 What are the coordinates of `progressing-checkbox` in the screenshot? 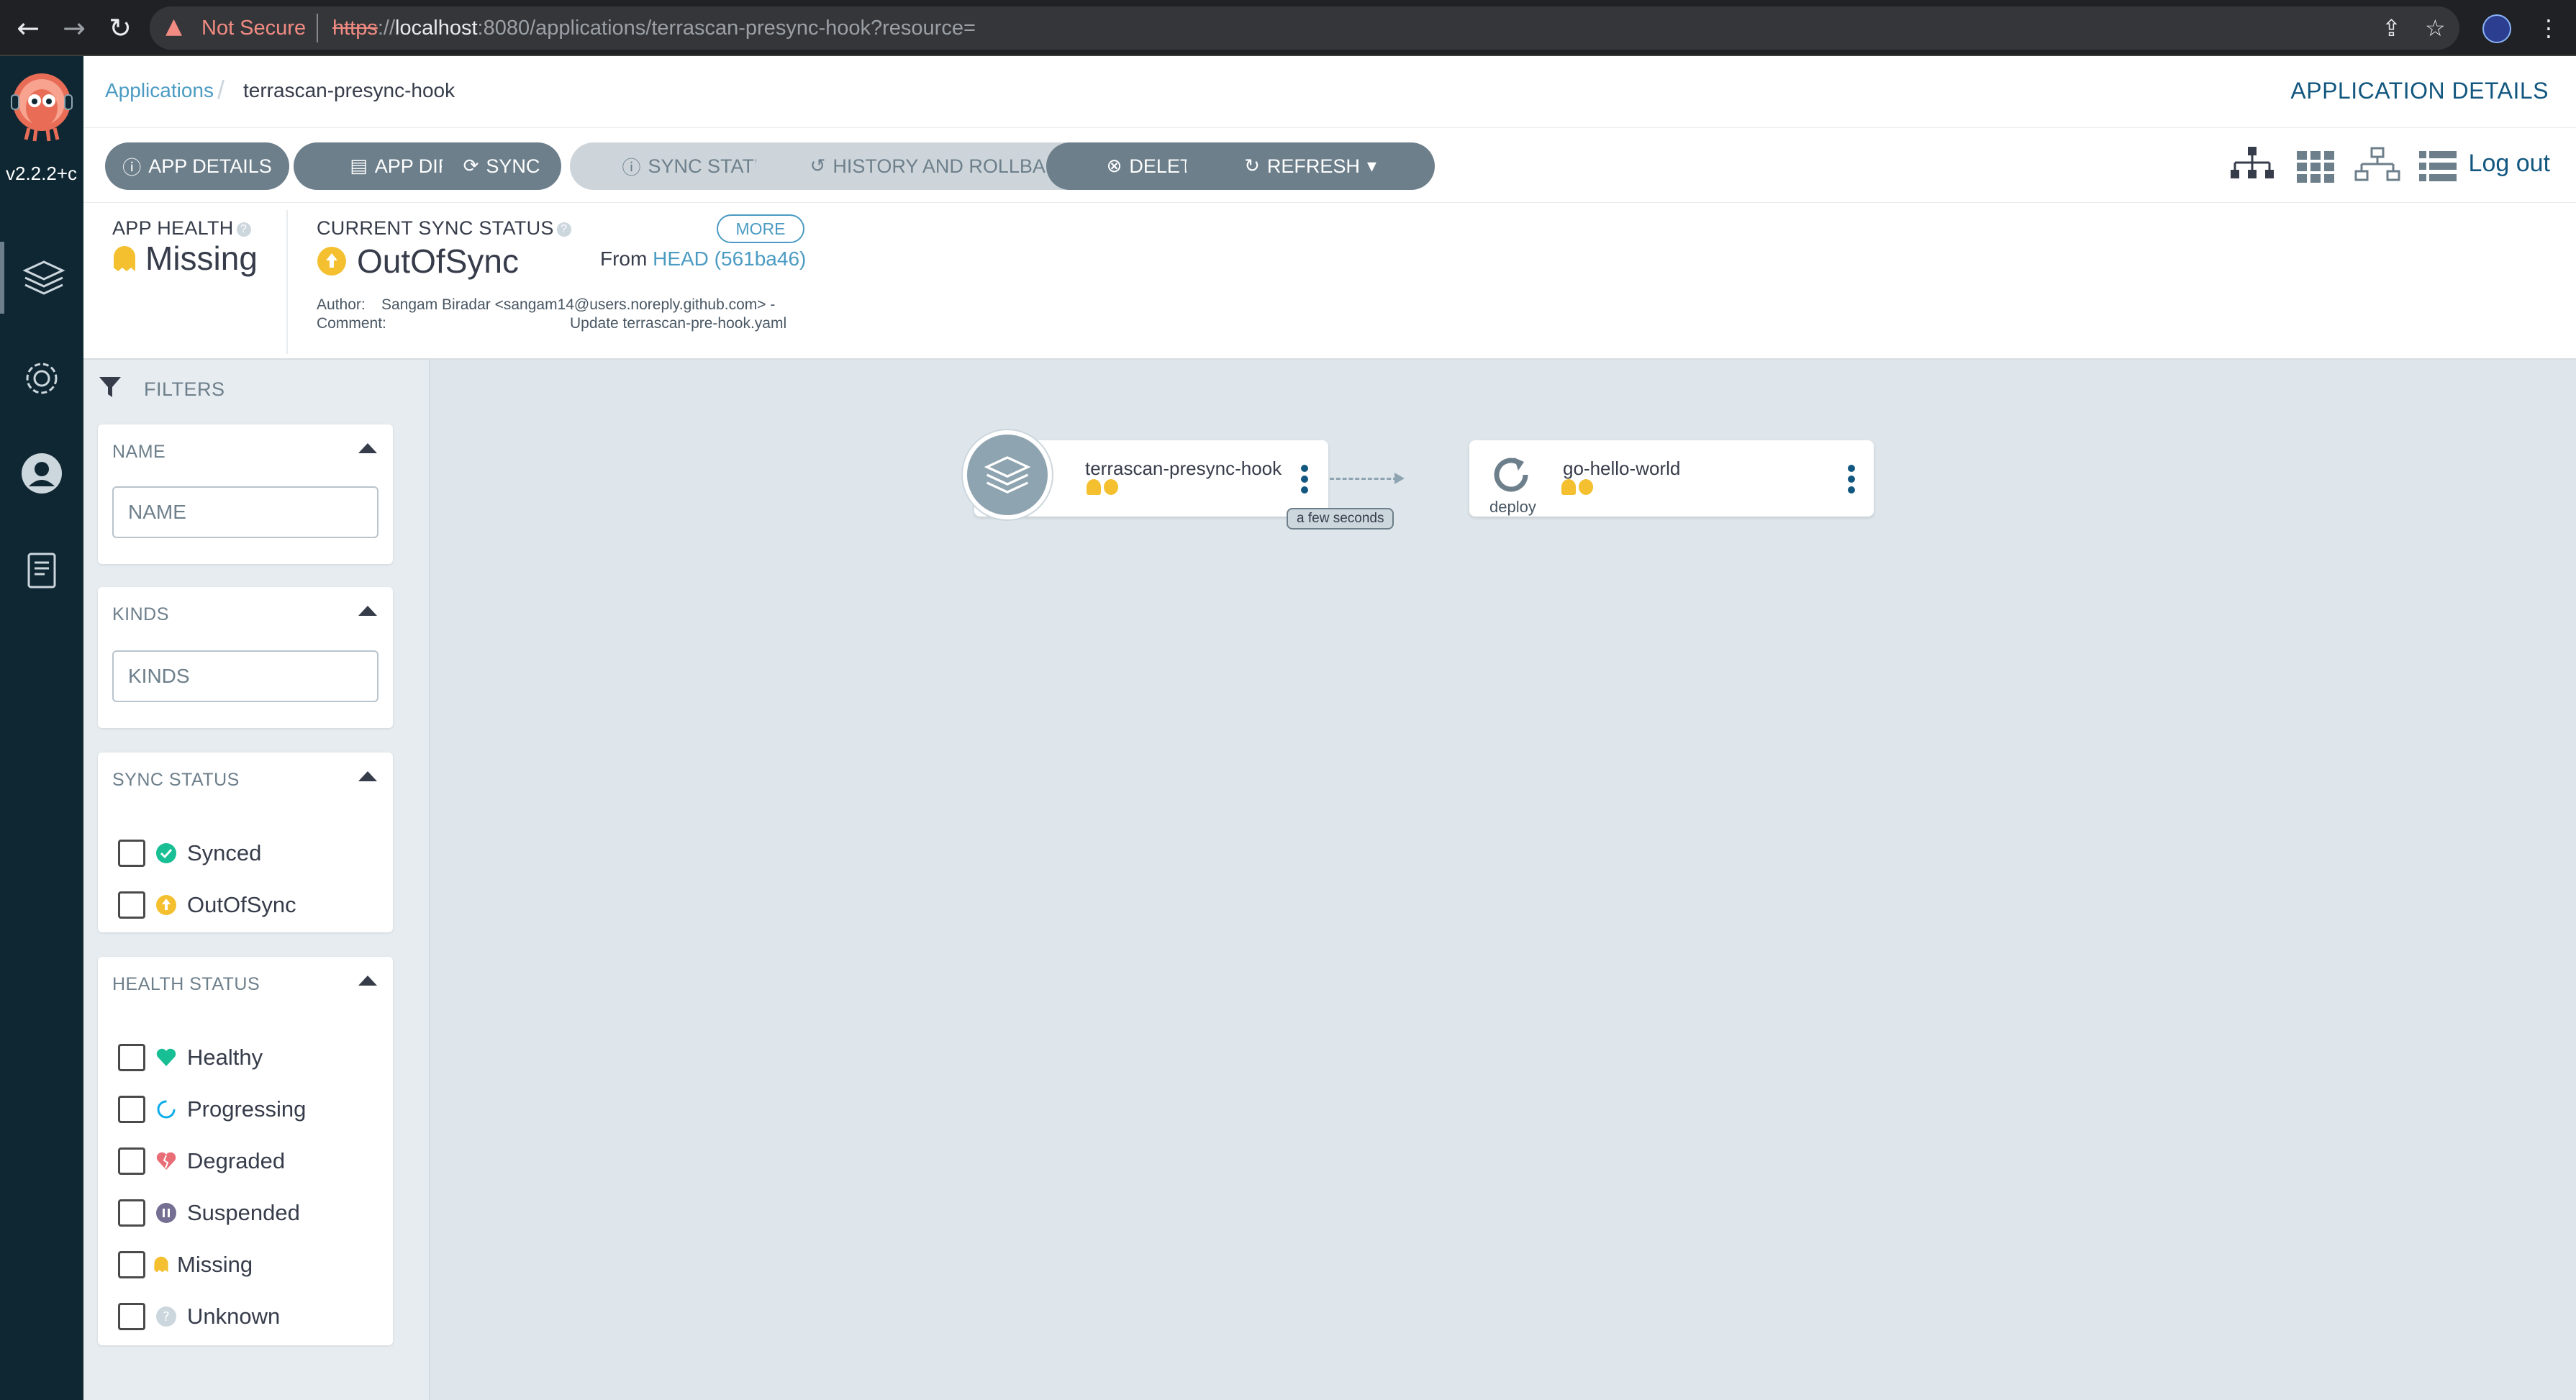 It's located at (131, 1109).